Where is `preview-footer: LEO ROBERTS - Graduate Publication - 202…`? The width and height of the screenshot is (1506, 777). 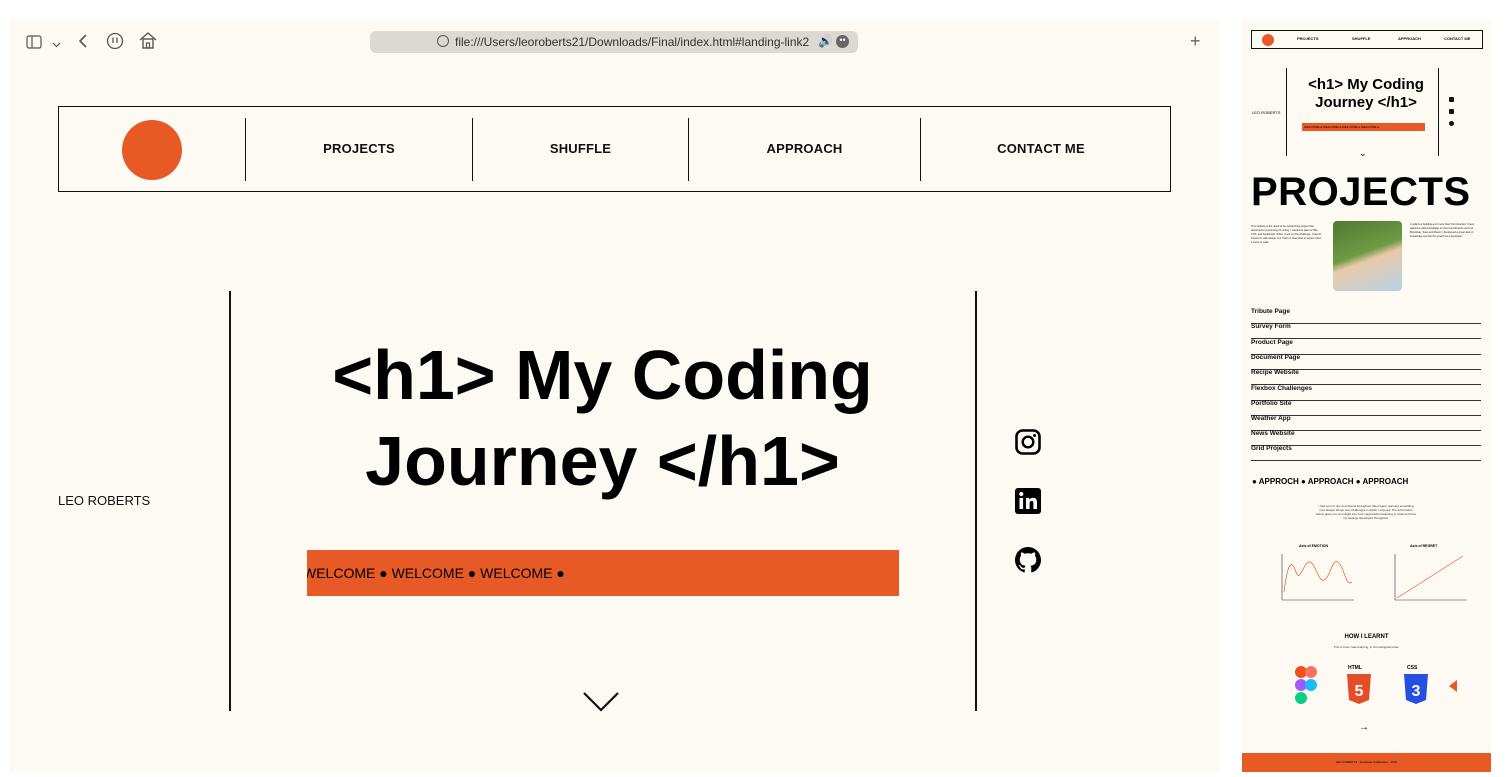 preview-footer: LEO ROBERTS - Graduate Publication - 202… is located at coordinates (1366, 762).